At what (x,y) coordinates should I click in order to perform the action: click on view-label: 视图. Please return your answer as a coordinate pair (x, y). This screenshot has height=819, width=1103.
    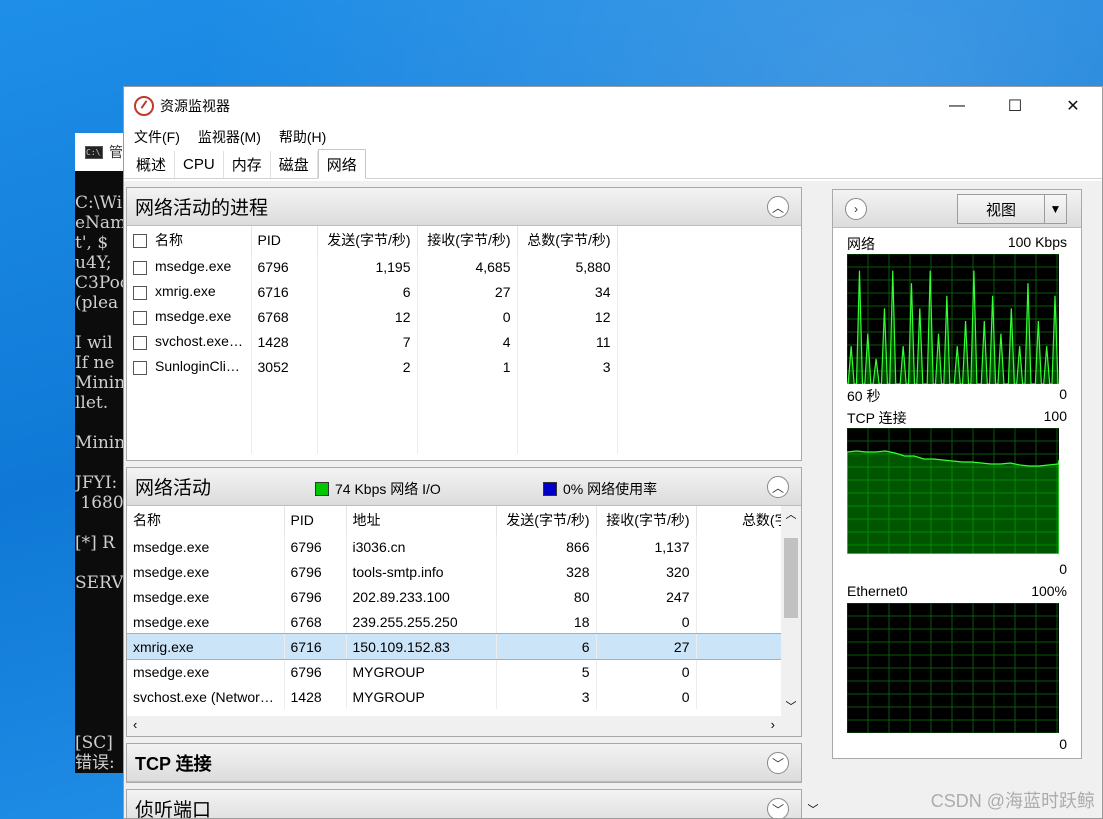
    Looking at the image, I should click on (1000, 210).